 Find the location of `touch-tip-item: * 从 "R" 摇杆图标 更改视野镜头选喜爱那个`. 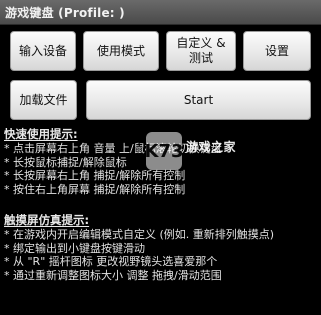

touch-tip-item: * 从 "R" 摇杆图标 更改视野镜头选喜爱那个 is located at coordinates (111, 261).